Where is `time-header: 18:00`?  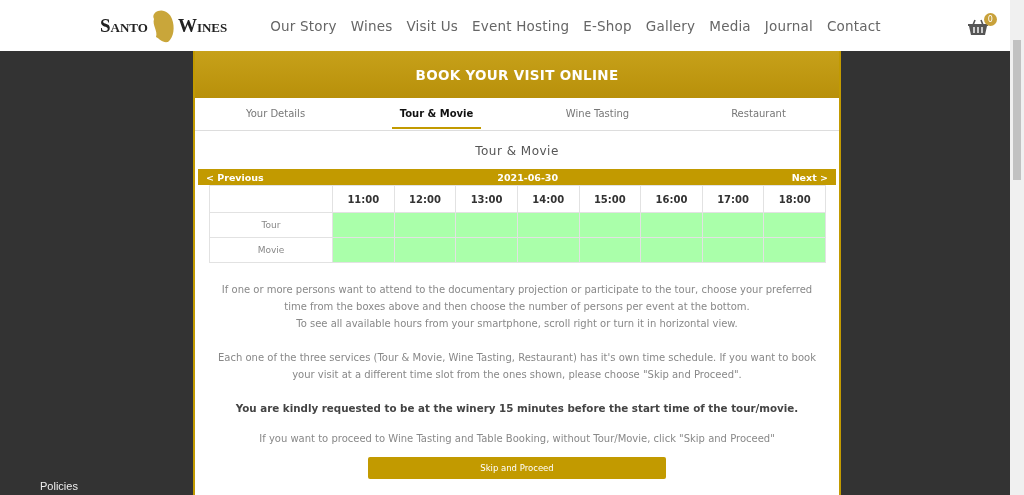
time-header: 18:00 is located at coordinates (794, 199).